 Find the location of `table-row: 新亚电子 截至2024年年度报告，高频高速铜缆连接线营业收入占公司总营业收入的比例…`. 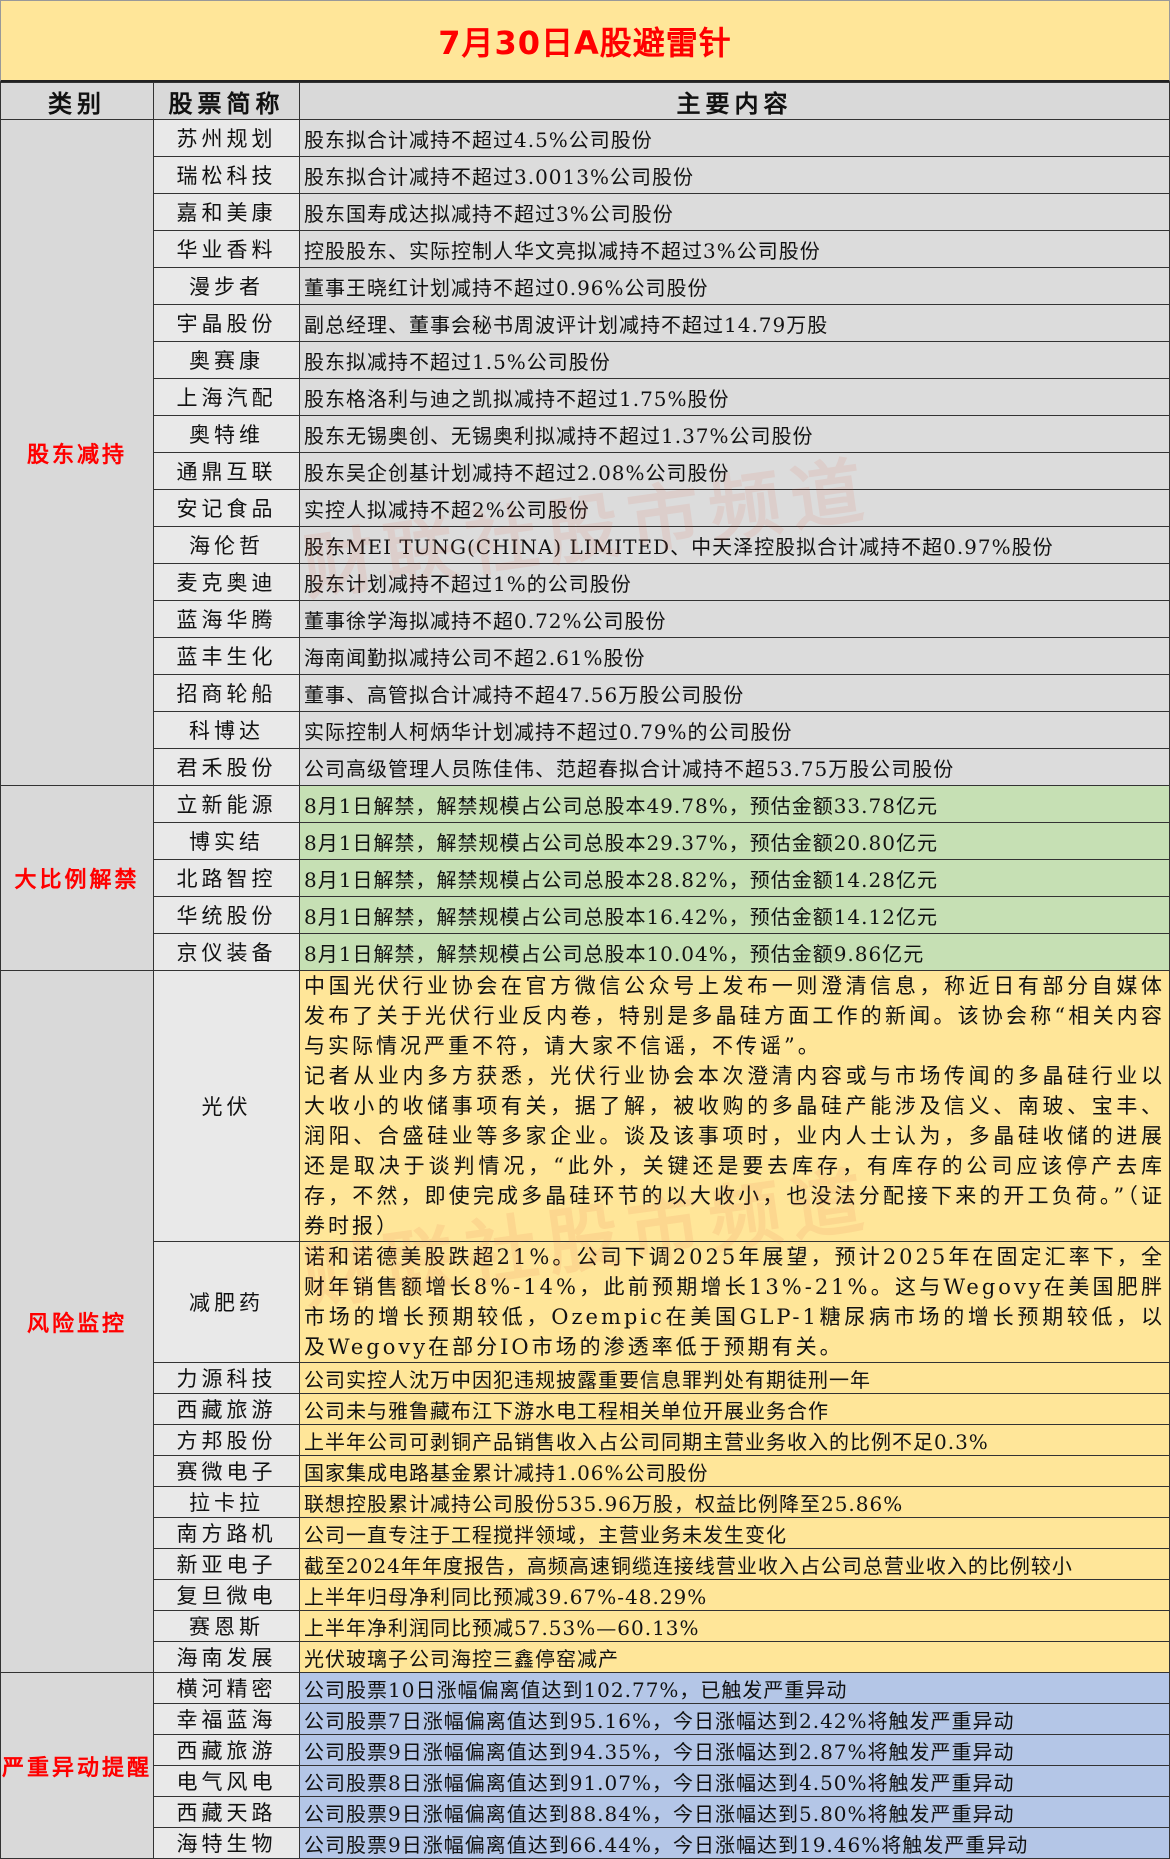

table-row: 新亚电子 截至2024年年度报告，高频高速铜缆连接线营业收入占公司总营业收入的比例… is located at coordinates (585, 1564).